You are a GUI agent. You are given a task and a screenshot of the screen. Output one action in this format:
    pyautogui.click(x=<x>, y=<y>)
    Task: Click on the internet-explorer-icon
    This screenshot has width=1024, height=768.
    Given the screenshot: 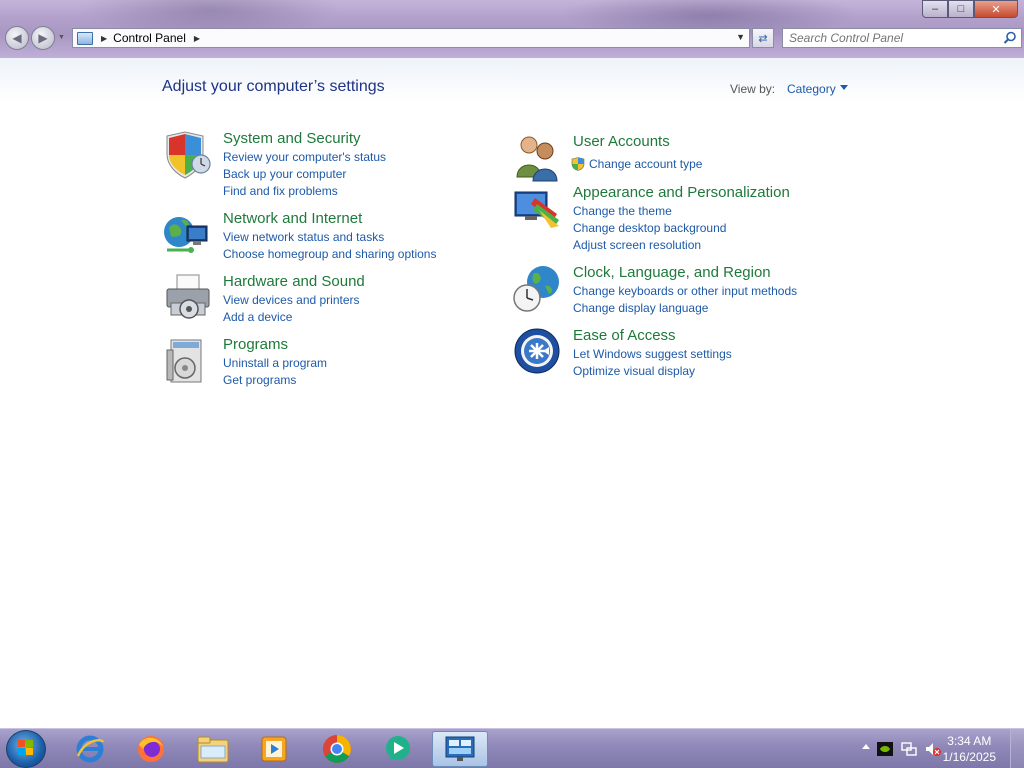 What is the action you would take?
    pyautogui.click(x=90, y=749)
    